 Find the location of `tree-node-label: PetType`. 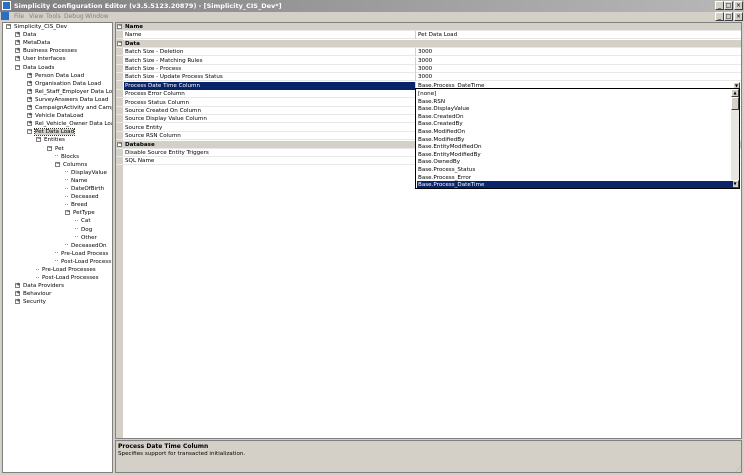

tree-node-label: PetType is located at coordinates (84, 213).